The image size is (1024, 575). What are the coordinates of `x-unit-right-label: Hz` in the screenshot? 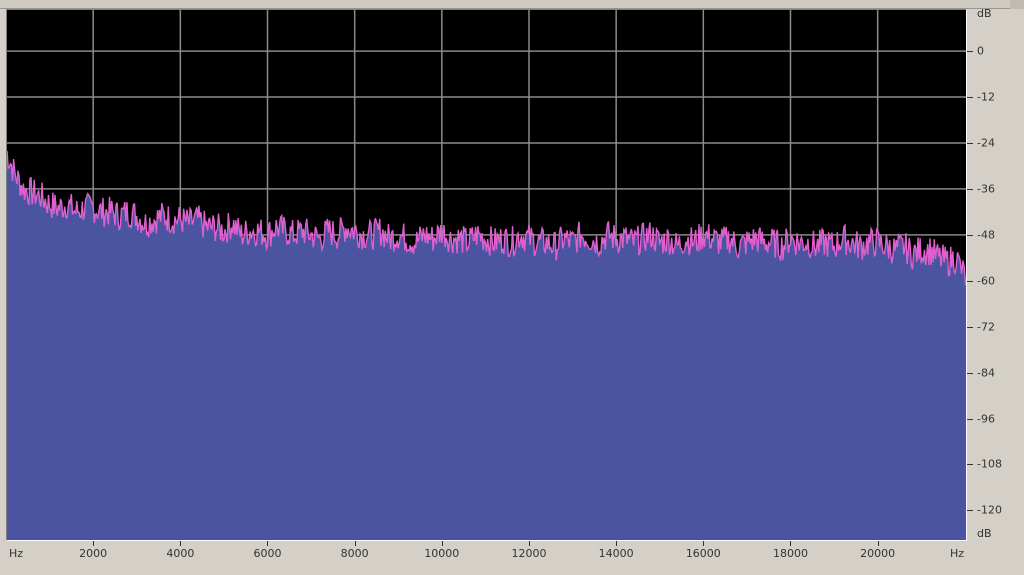 It's located at (957, 553).